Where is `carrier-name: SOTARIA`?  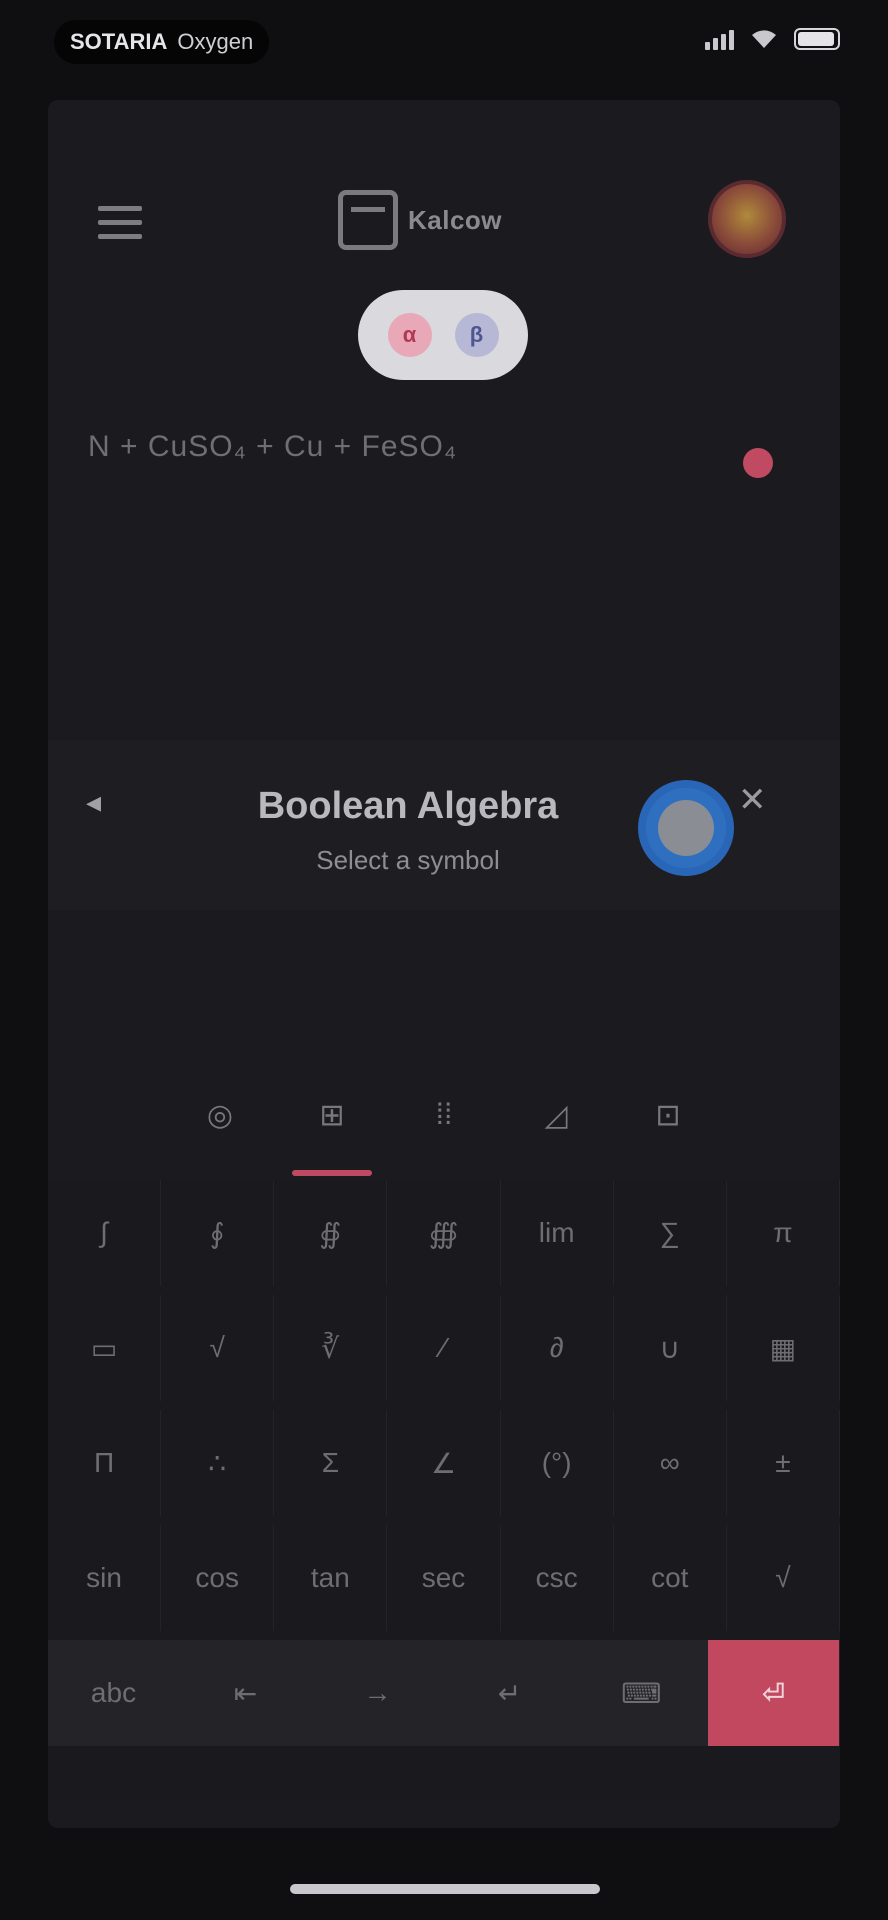 carrier-name: SOTARIA is located at coordinates (119, 41).